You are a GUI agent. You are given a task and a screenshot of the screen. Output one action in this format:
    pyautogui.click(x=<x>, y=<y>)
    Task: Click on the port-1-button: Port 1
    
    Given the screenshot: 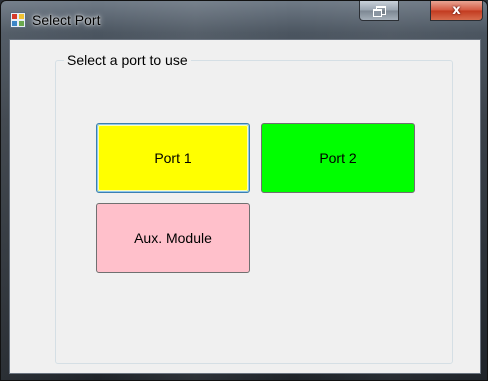 What is the action you would take?
    pyautogui.click(x=173, y=158)
    